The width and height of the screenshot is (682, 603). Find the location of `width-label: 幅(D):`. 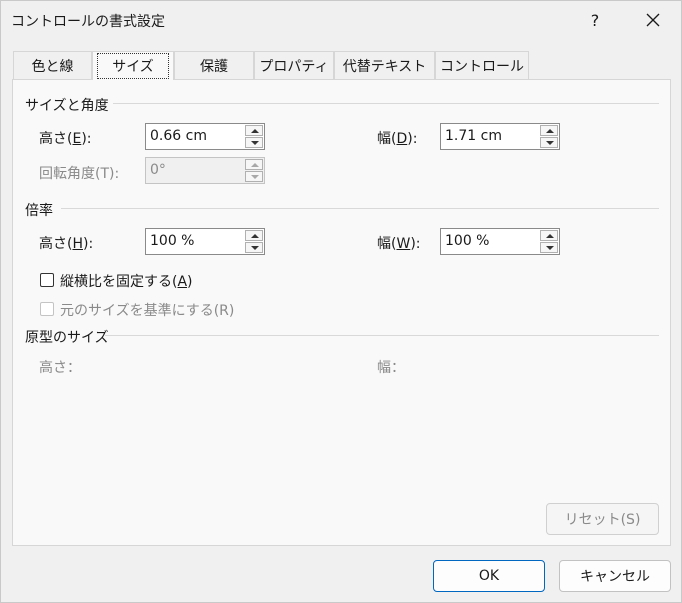

width-label: 幅(D): is located at coordinates (397, 139).